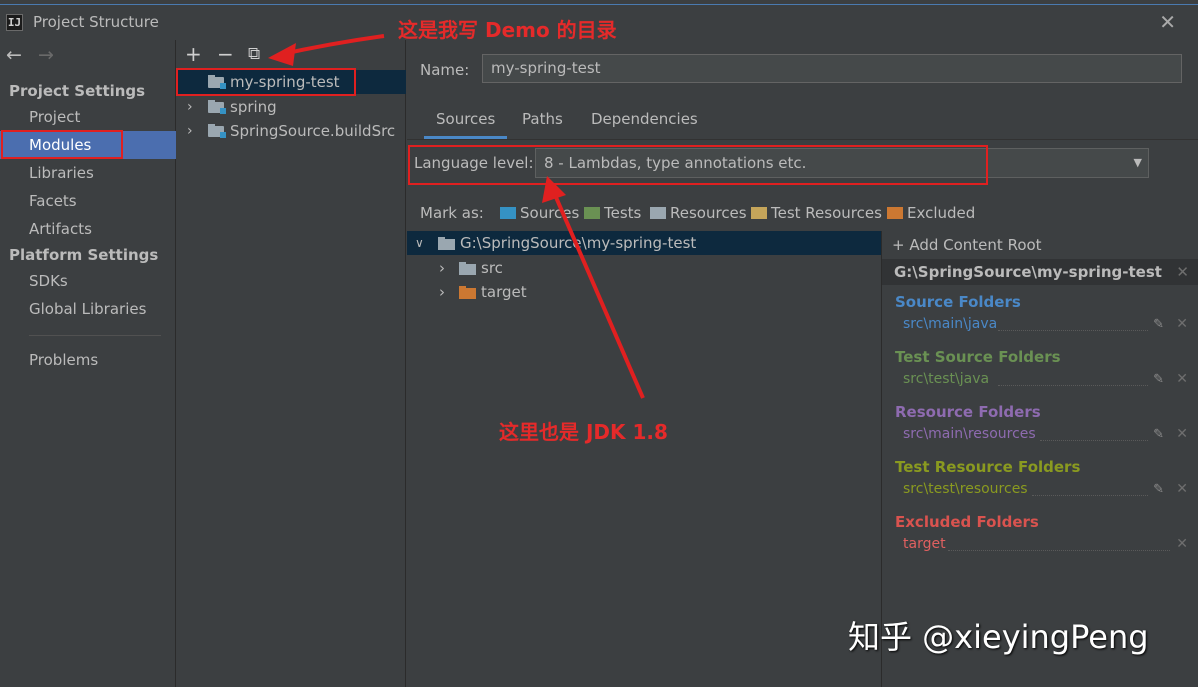 This screenshot has height=687, width=1198. I want to click on module-row: › spring, so click(291, 107).